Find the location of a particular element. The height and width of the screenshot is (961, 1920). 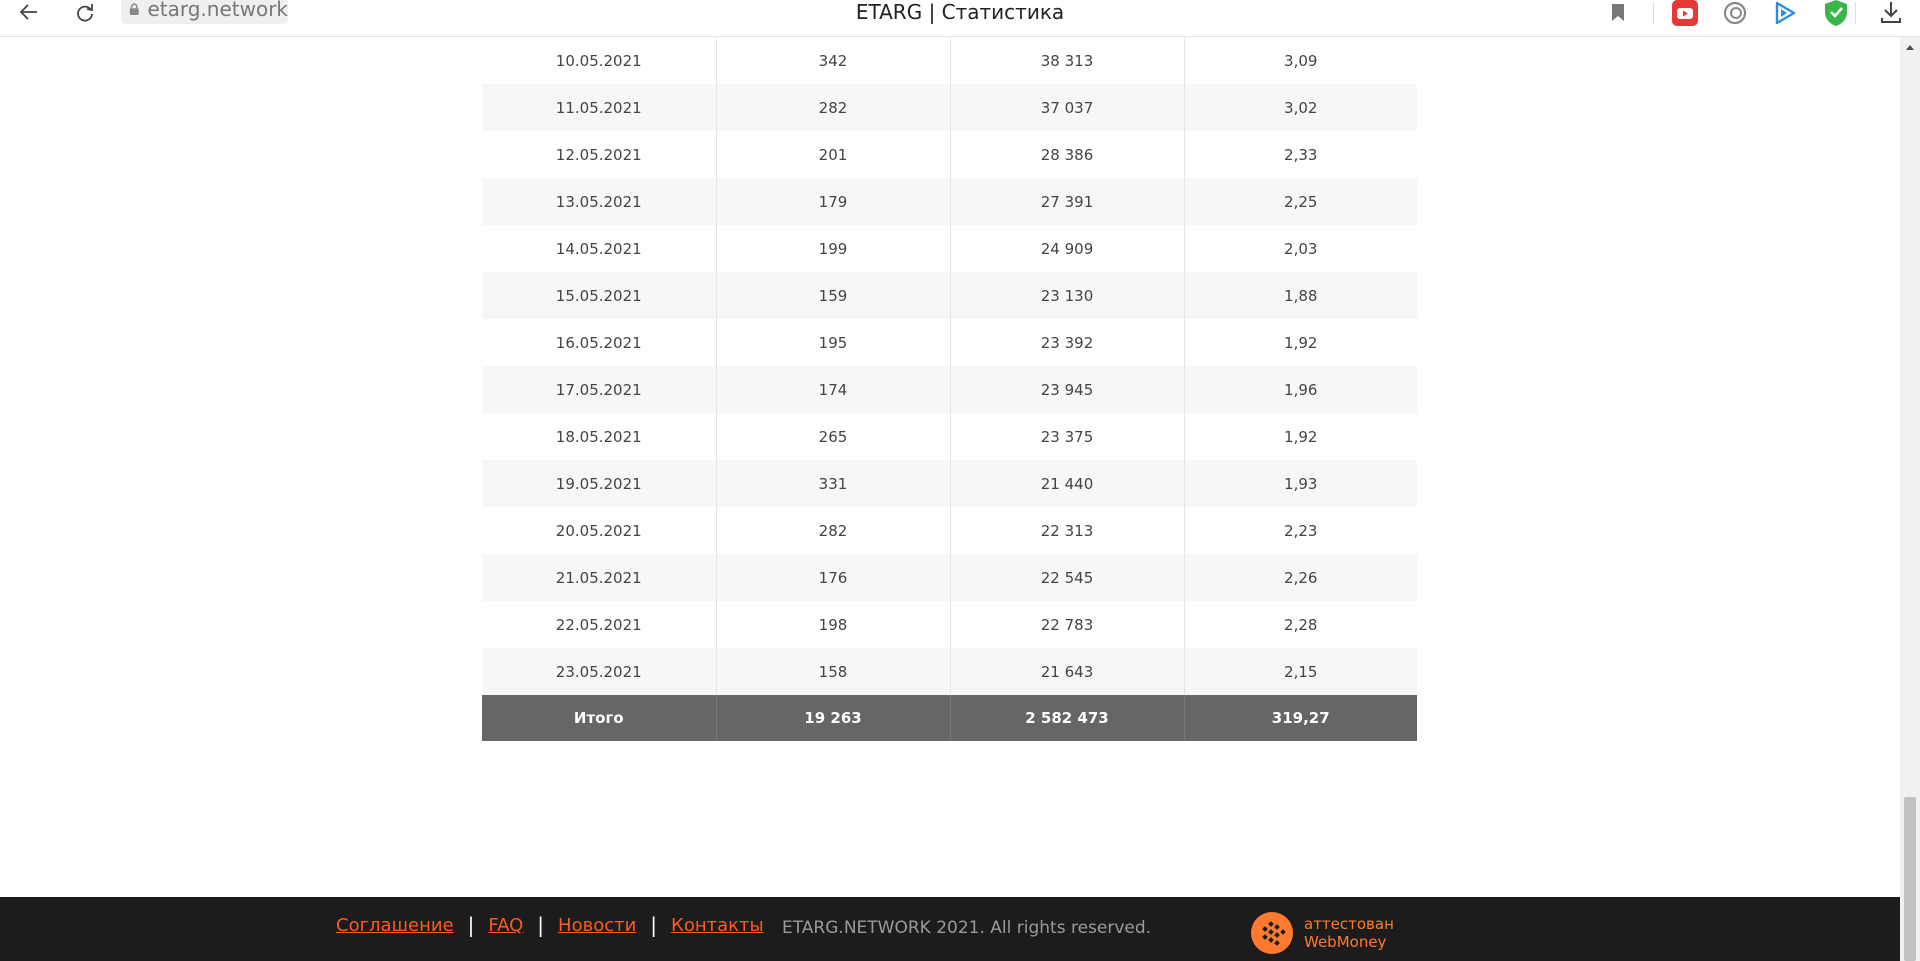

count-cell: 199 is located at coordinates (832, 248).